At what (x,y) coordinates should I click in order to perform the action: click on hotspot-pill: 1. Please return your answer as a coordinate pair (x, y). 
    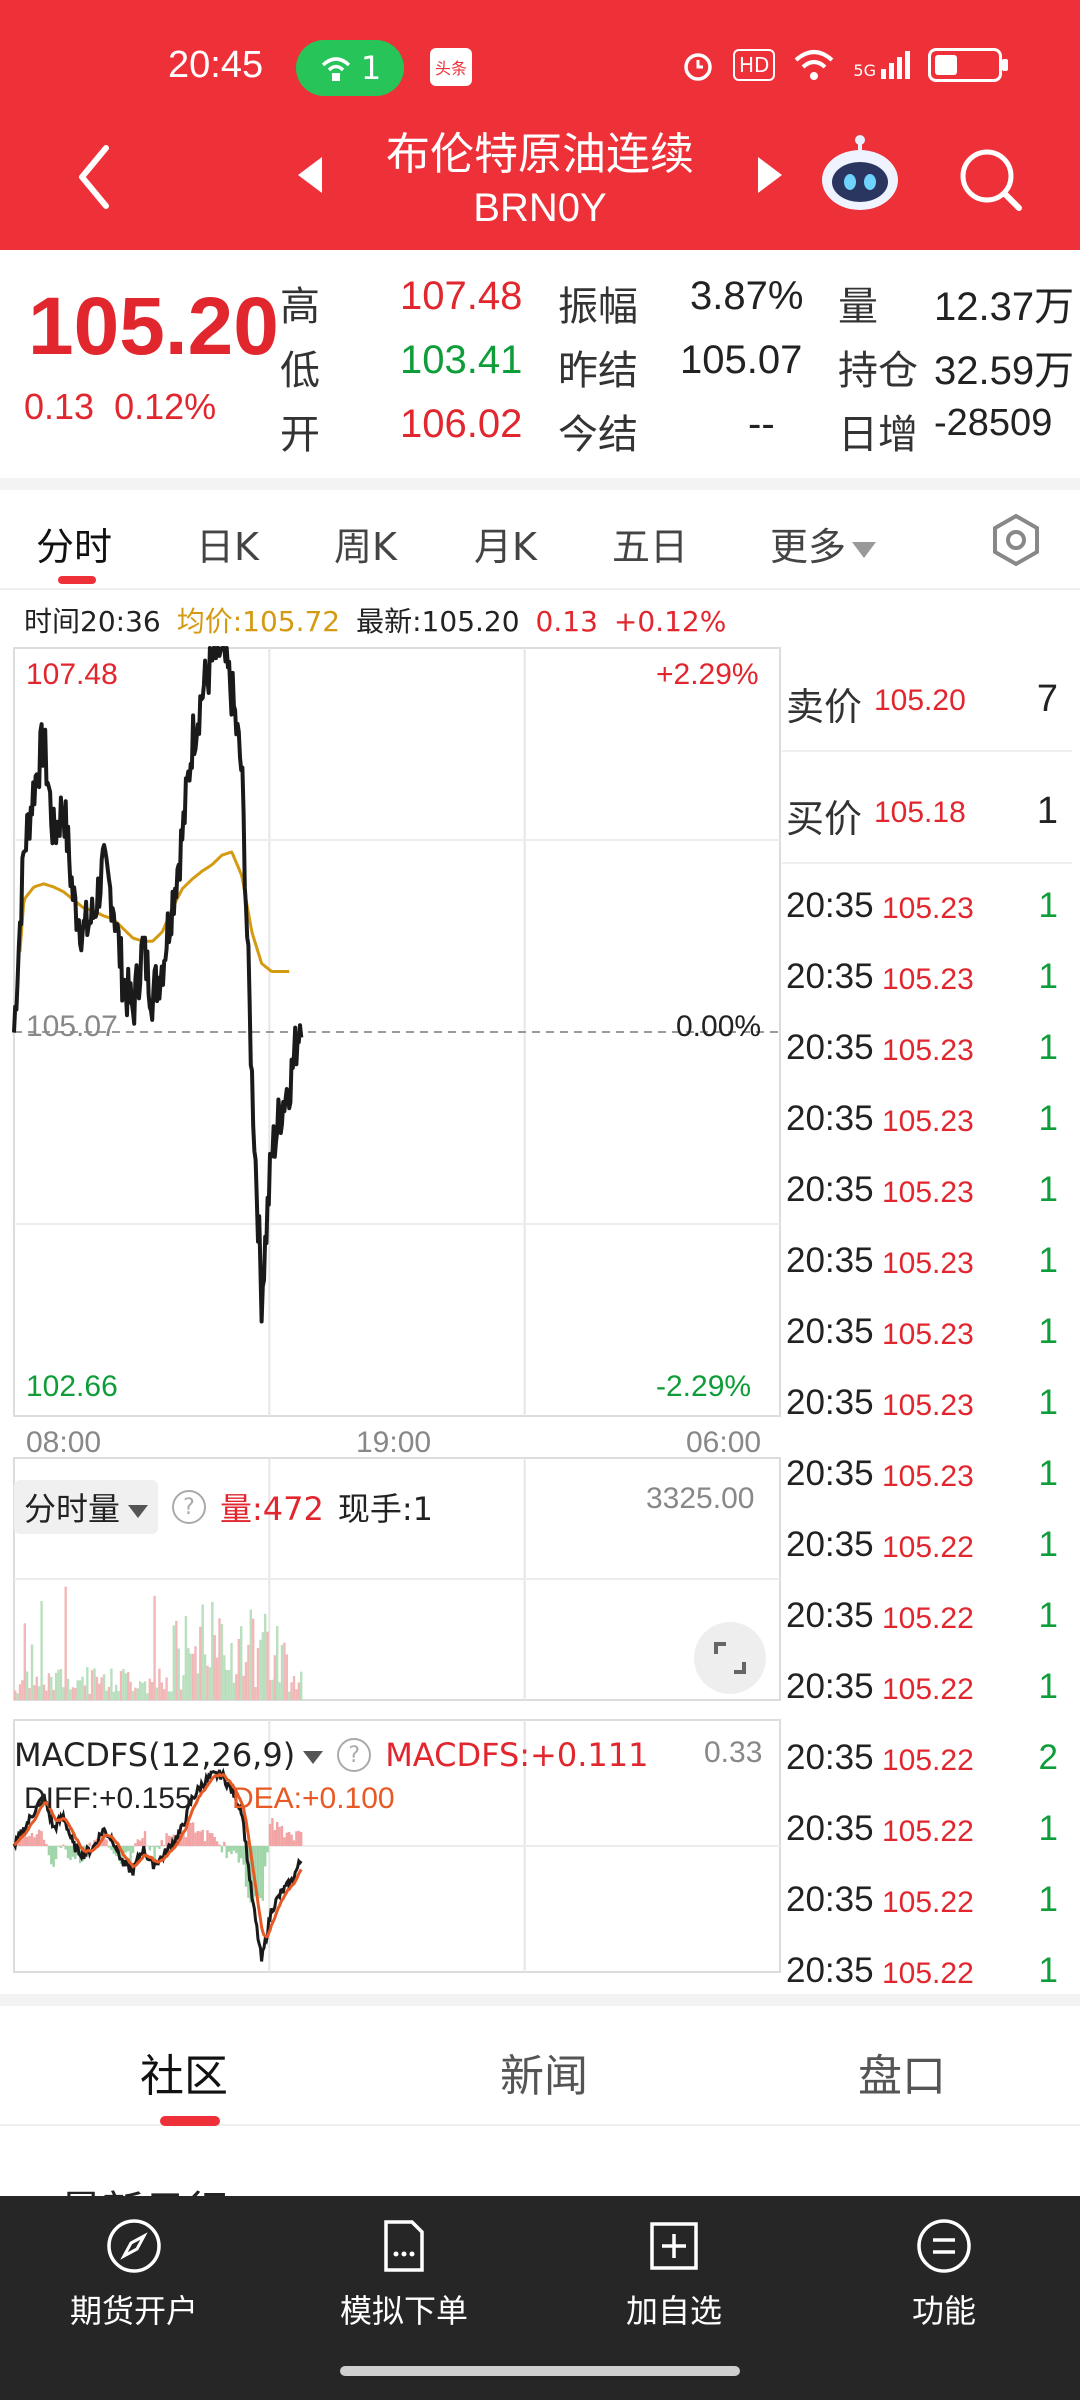
    Looking at the image, I should click on (350, 68).